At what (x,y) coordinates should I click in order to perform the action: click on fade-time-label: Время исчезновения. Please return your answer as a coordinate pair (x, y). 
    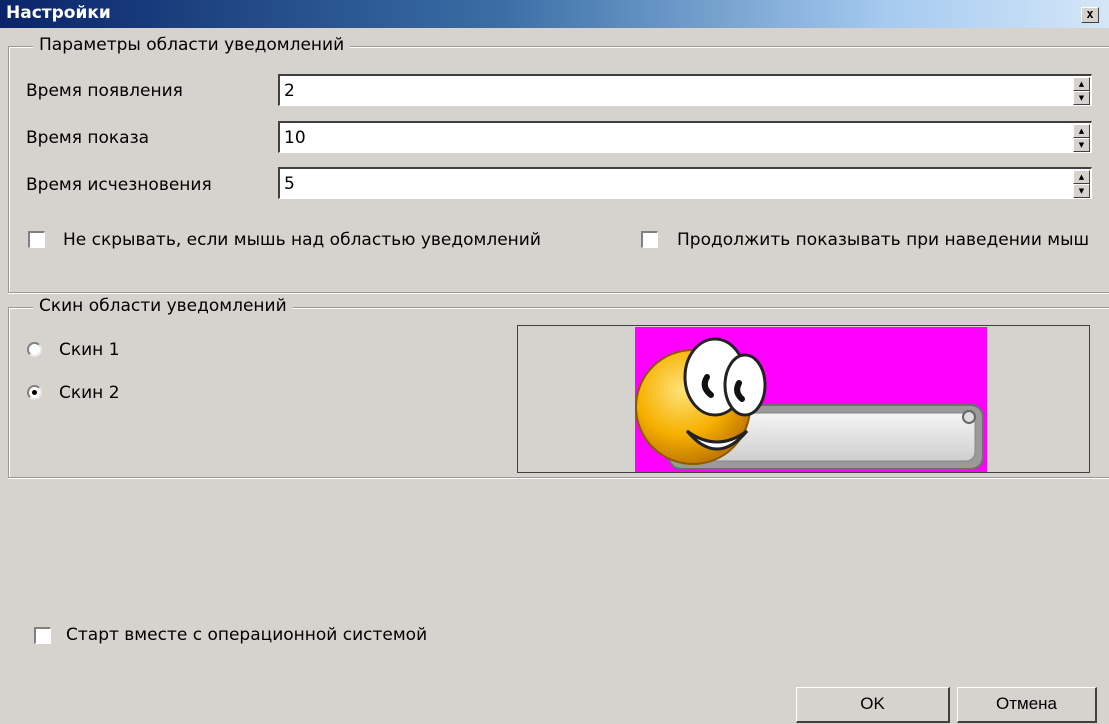
    Looking at the image, I should click on (119, 185).